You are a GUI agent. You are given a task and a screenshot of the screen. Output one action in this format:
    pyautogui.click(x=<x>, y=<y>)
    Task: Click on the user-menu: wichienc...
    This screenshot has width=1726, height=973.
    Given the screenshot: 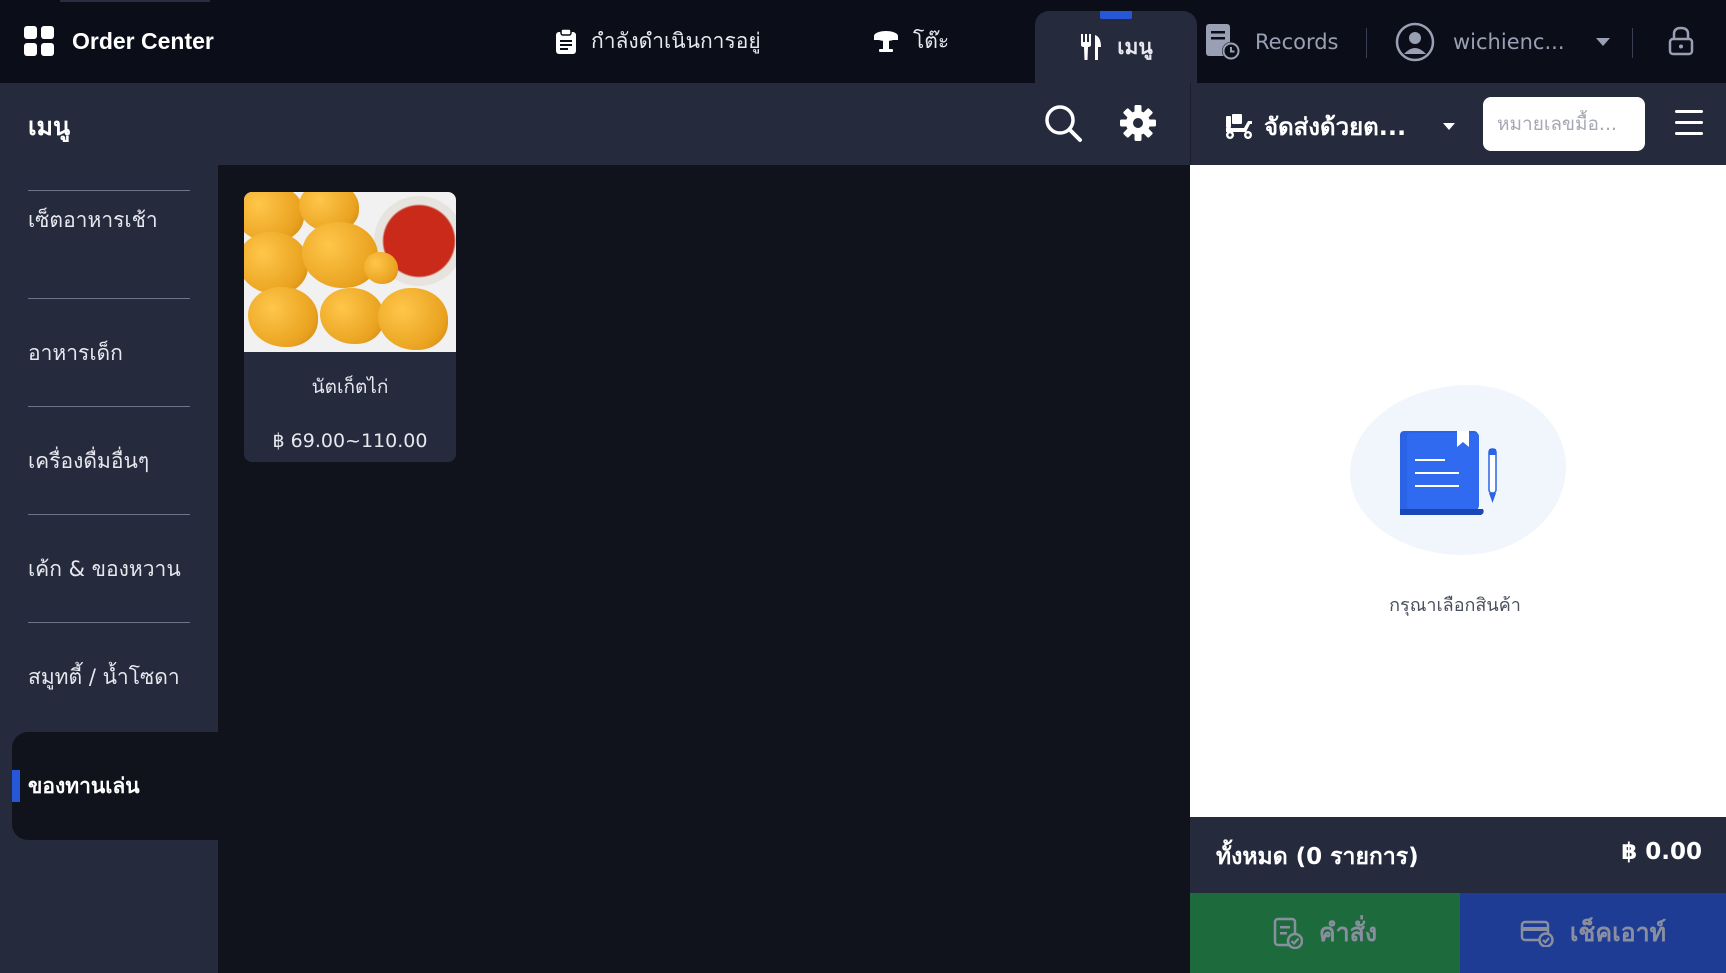 What is the action you would take?
    pyautogui.click(x=1503, y=42)
    